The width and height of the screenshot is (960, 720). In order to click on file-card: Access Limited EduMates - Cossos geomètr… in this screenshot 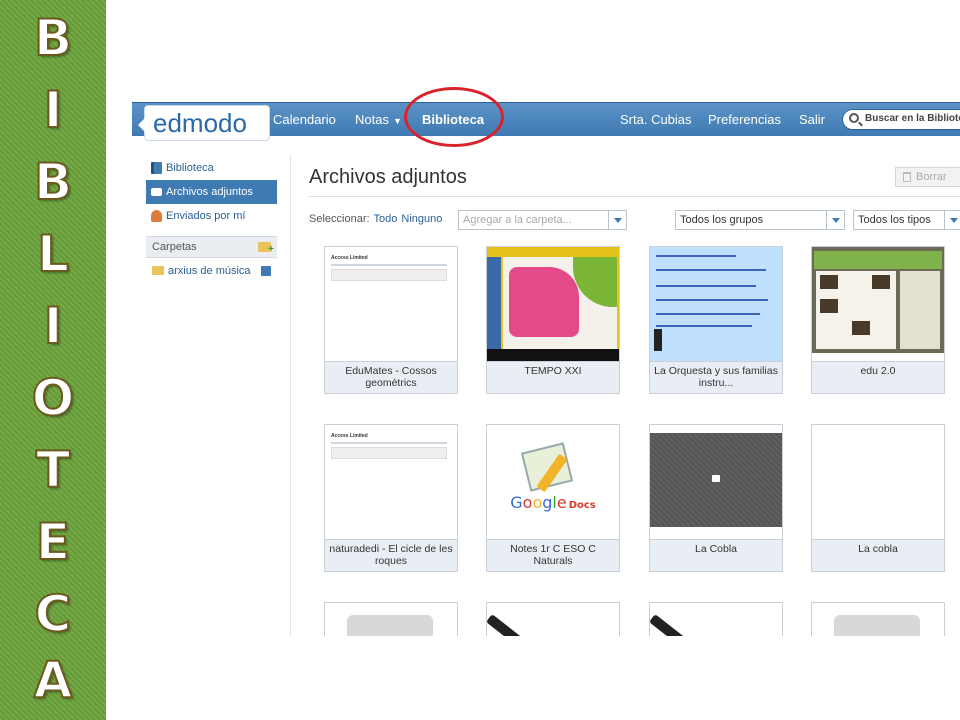, I will do `click(391, 320)`.